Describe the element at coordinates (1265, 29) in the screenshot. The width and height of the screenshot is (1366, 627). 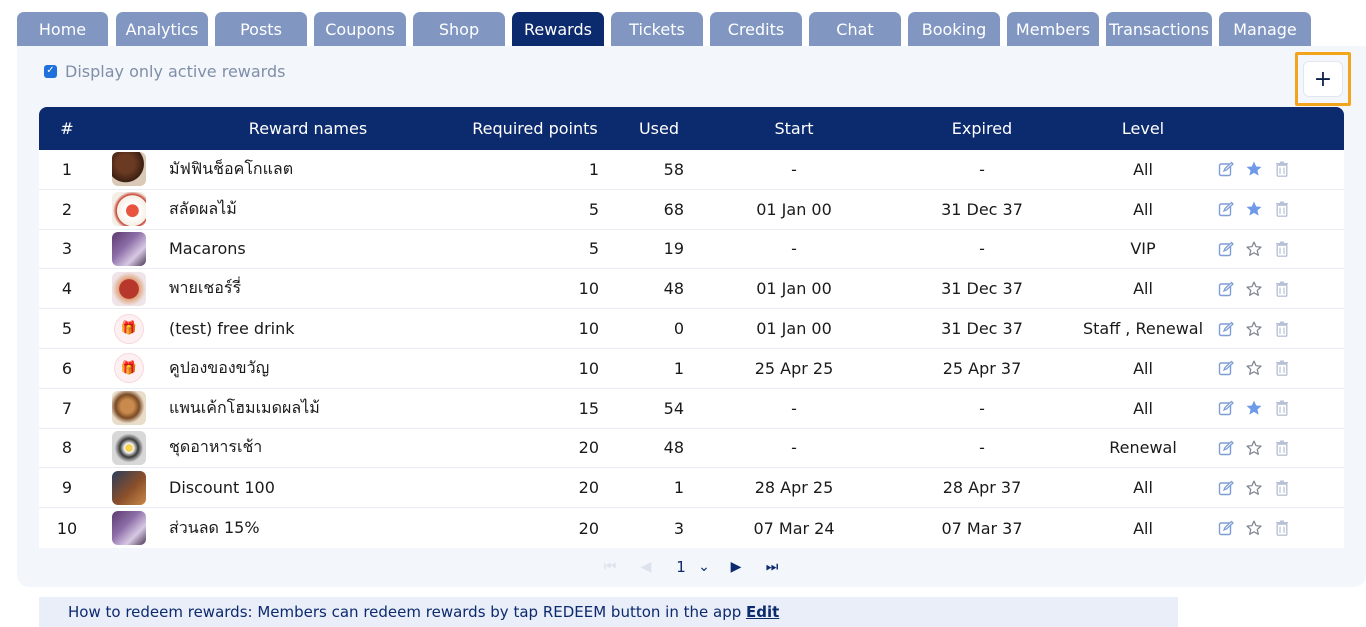
I see `tab-manage: Manage` at that location.